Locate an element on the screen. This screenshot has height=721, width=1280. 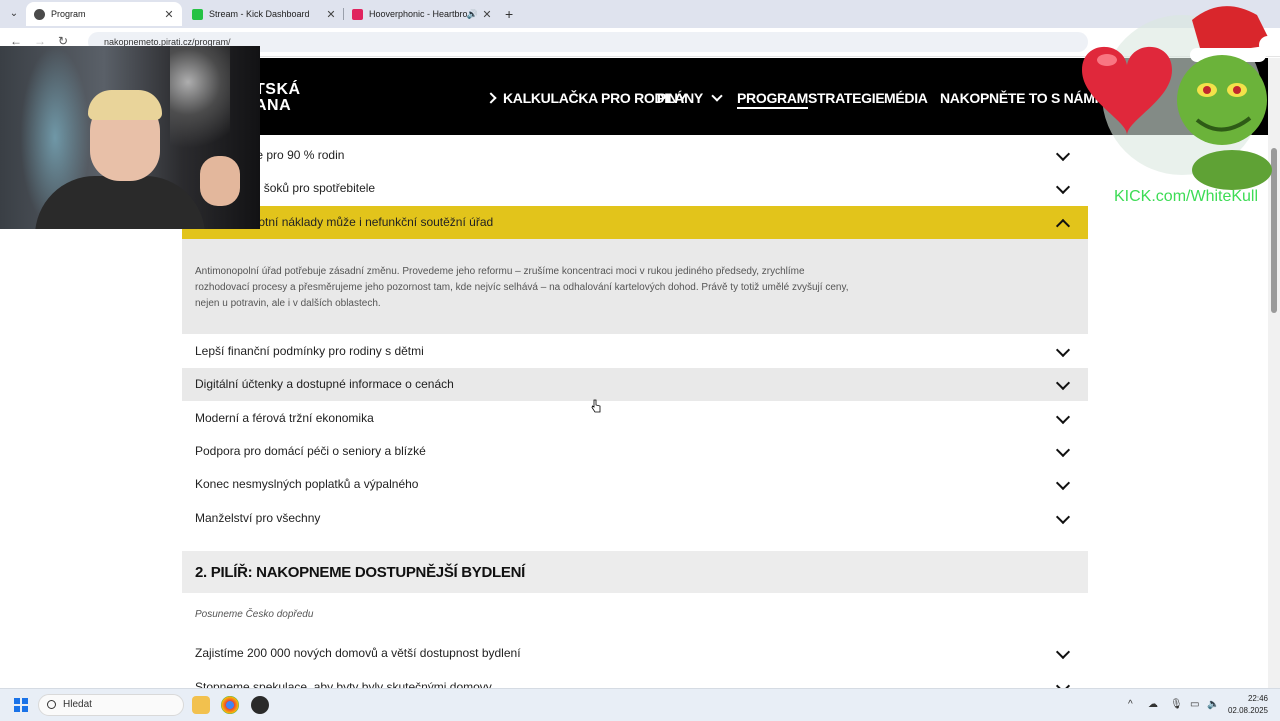
windows-start-icon is located at coordinates (21, 705).